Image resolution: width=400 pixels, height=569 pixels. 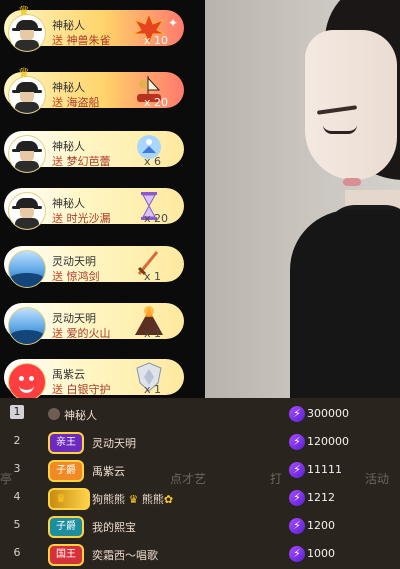 I want to click on ranking-score: 1200, so click(x=321, y=525).